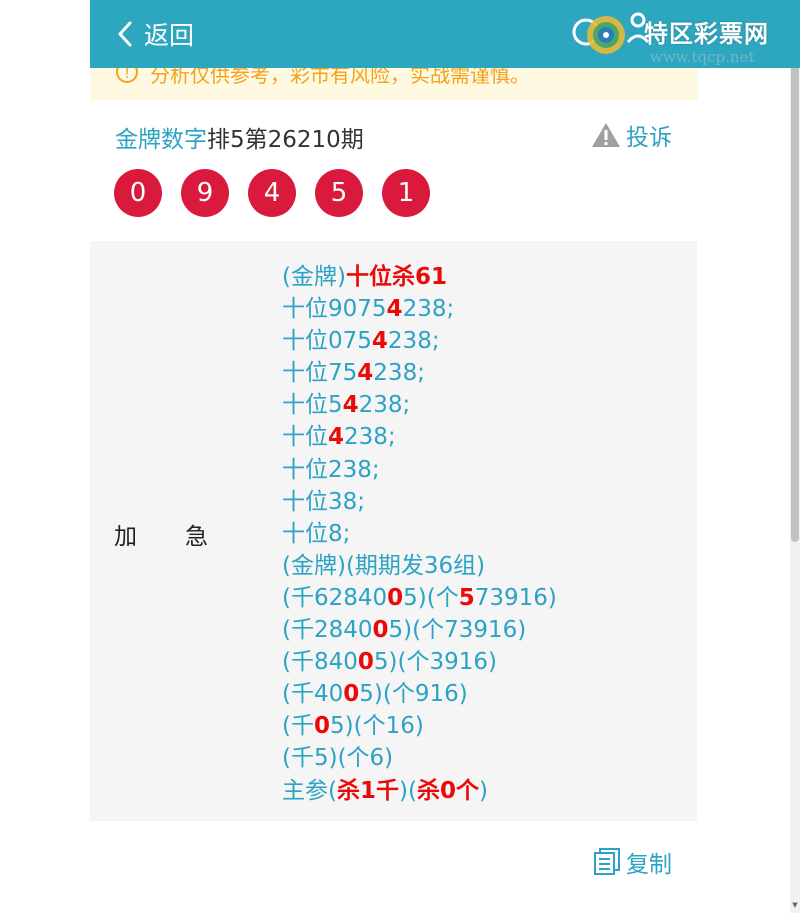 The height and width of the screenshot is (913, 800). What do you see at coordinates (457, 630) in the screenshot?
I see `line-text: 5)(个73916)` at bounding box center [457, 630].